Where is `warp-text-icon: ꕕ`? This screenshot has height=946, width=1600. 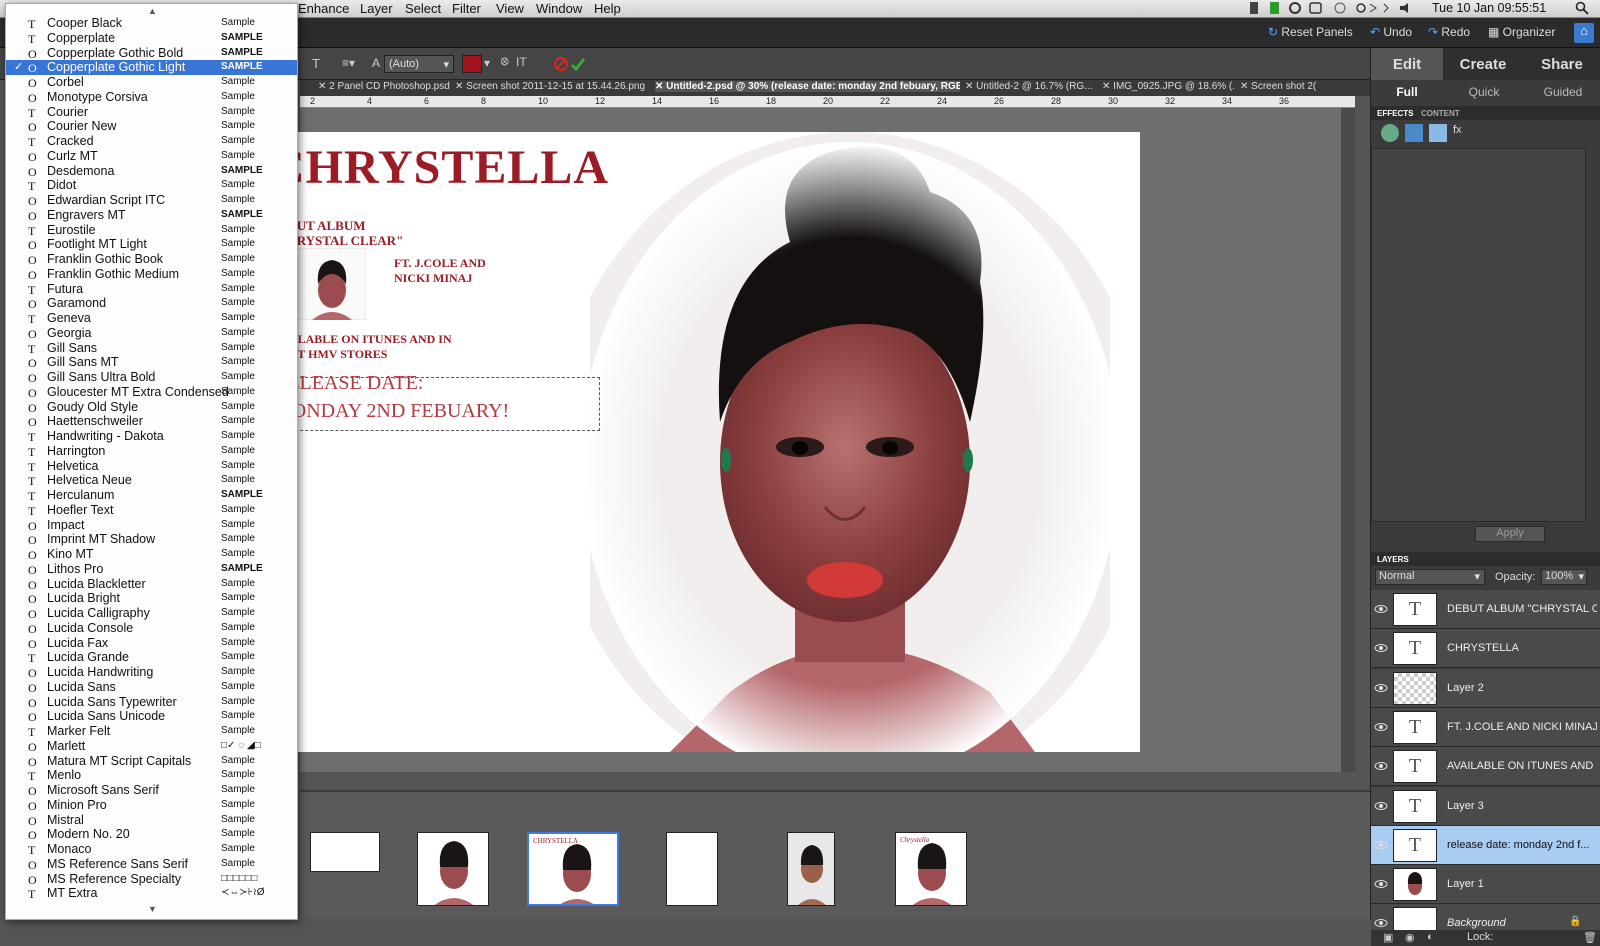
warp-text-icon: ꕕ is located at coordinates (504, 62).